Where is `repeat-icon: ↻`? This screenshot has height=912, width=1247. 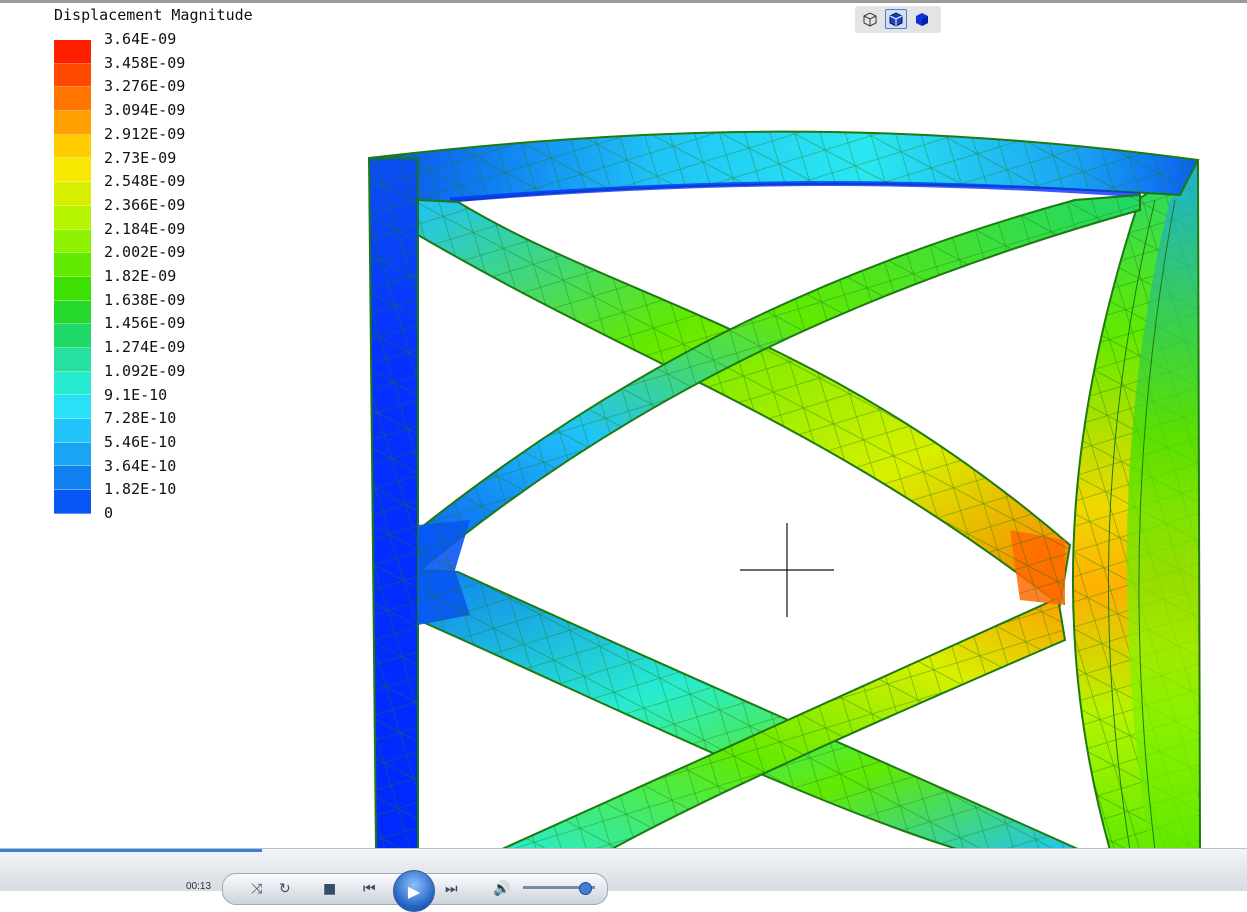 repeat-icon: ↻ is located at coordinates (285, 889).